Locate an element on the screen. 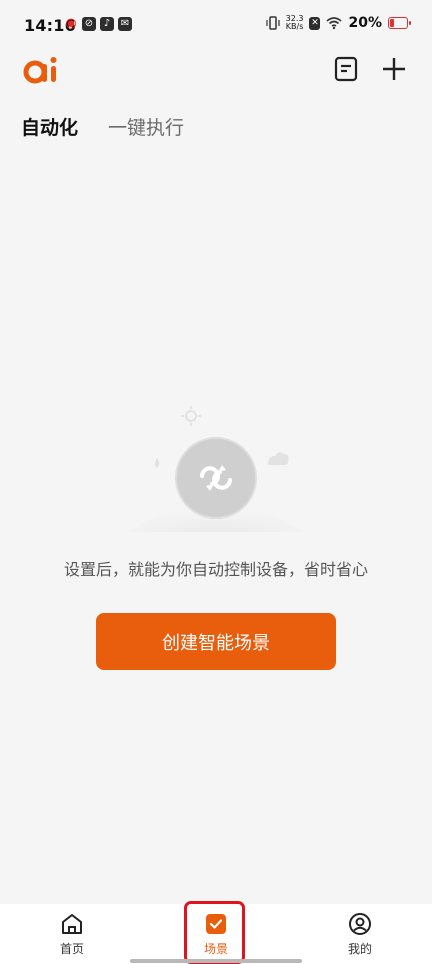  document-icon is located at coordinates (346, 69).